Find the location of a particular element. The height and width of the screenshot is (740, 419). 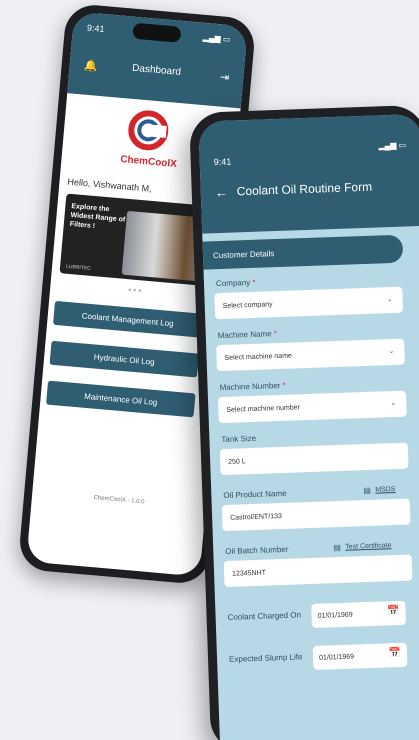

machine-name-select: Select machine name ⌄ is located at coordinates (310, 355).